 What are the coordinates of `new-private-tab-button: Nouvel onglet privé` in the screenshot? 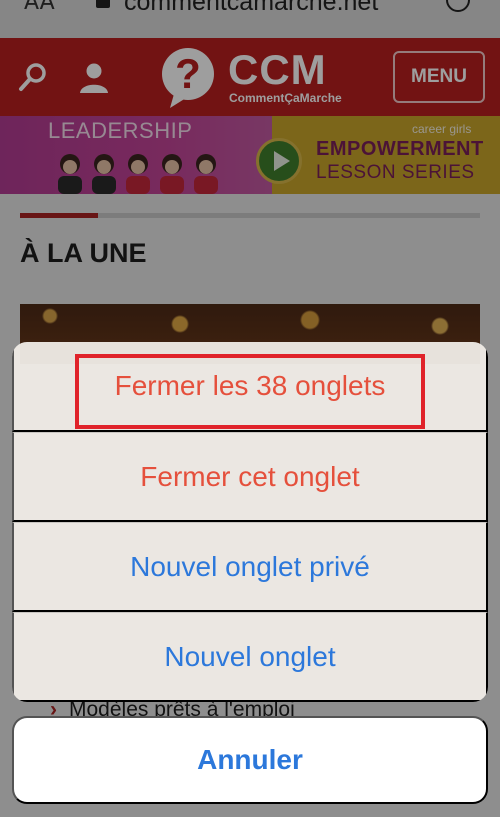 It's located at (250, 567).